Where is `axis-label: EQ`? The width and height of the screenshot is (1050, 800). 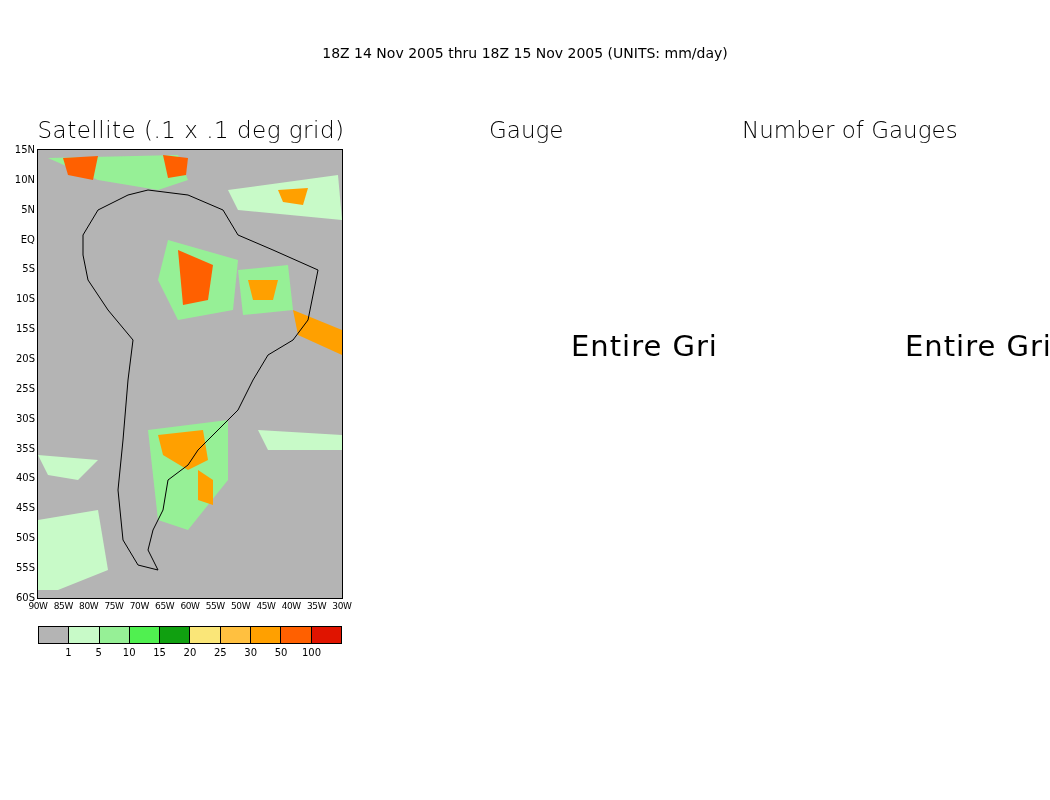 axis-label: EQ is located at coordinates (28, 239).